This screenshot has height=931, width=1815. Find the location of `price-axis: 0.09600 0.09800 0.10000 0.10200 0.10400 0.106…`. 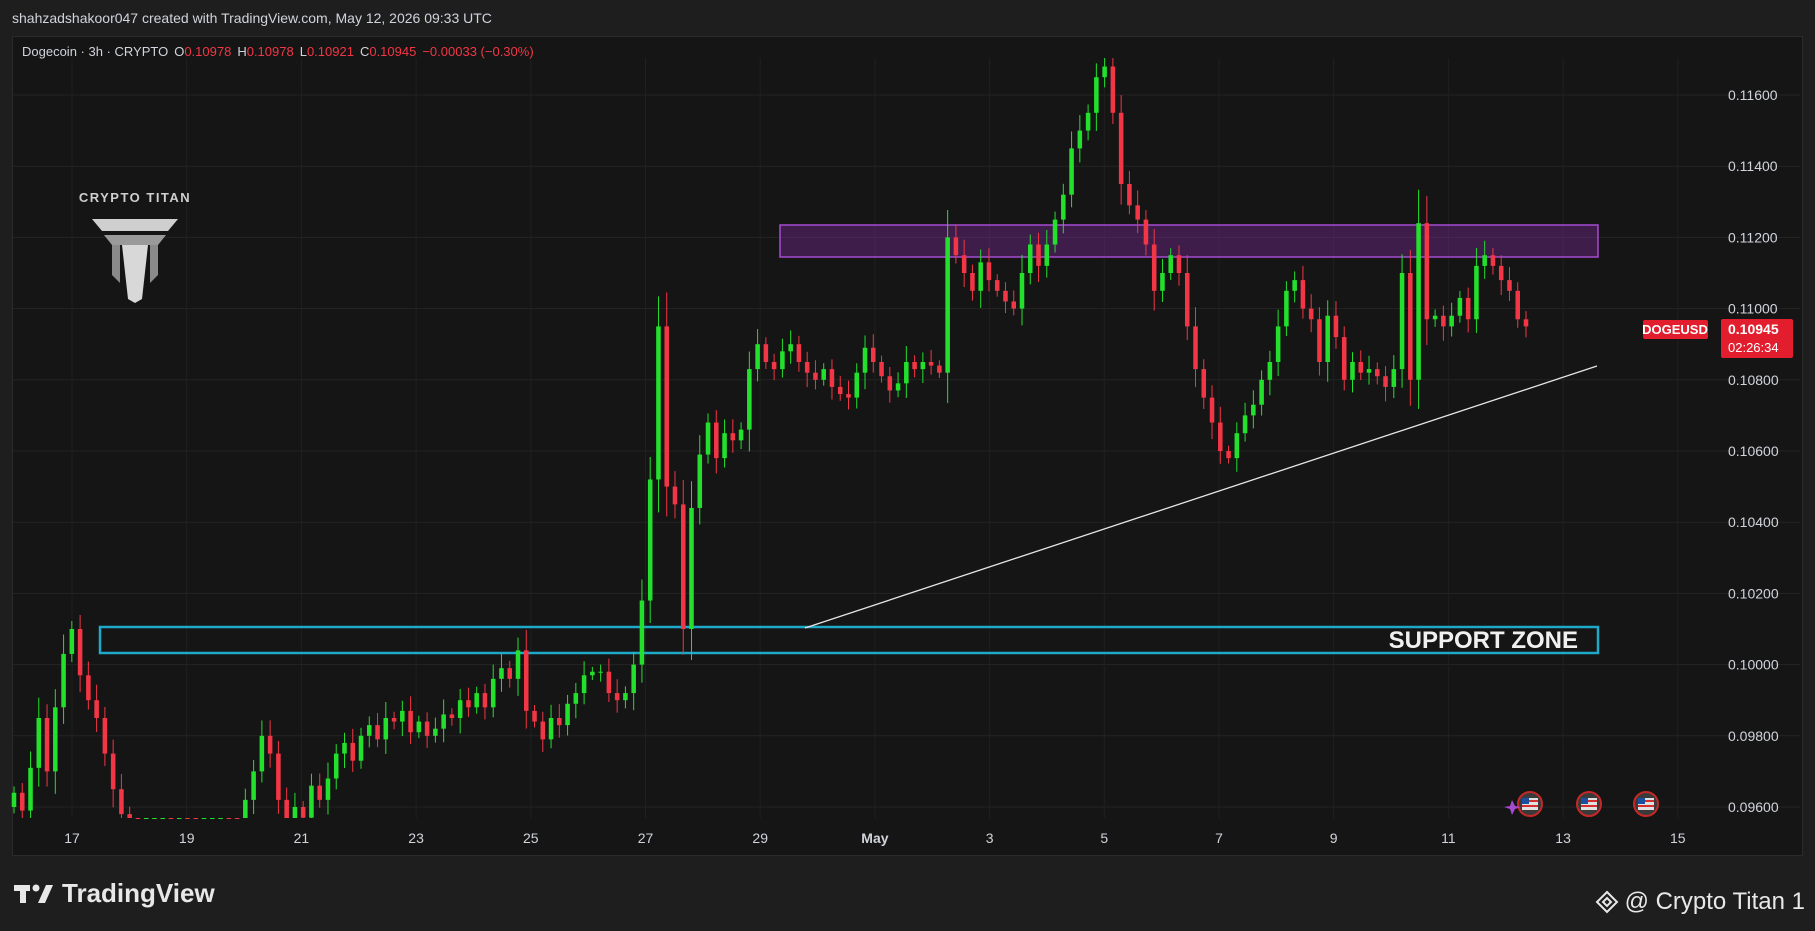

price-axis: 0.09600 0.09800 0.10000 0.10200 0.10400 0.106… is located at coordinates (1753, 451).